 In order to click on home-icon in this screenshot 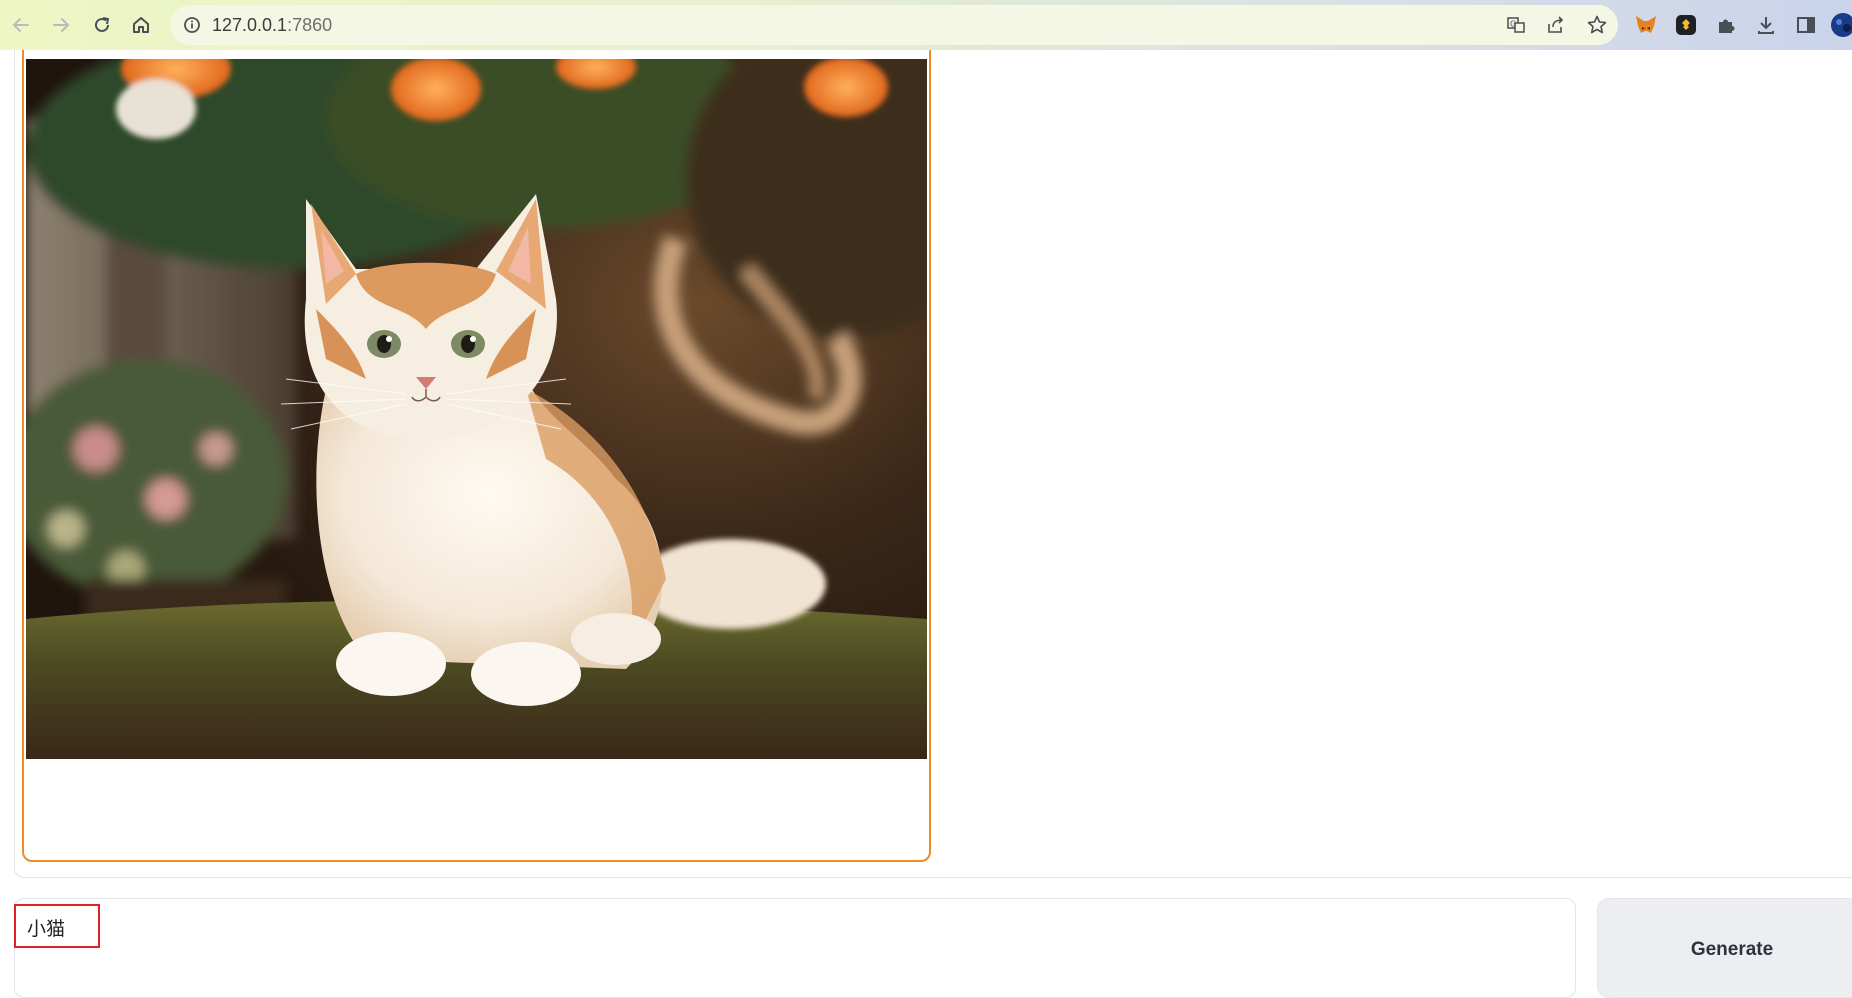, I will do `click(141, 25)`.